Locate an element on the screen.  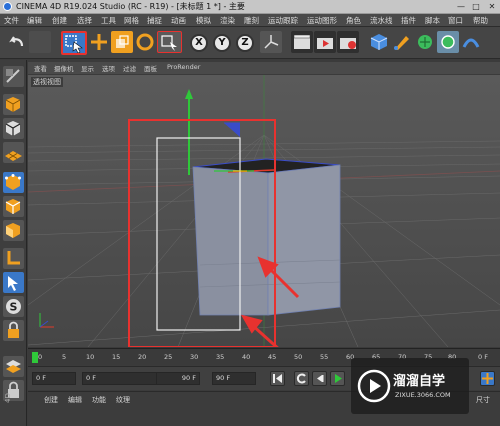
viewport-menu-options: 选项 is located at coordinates (108, 68).